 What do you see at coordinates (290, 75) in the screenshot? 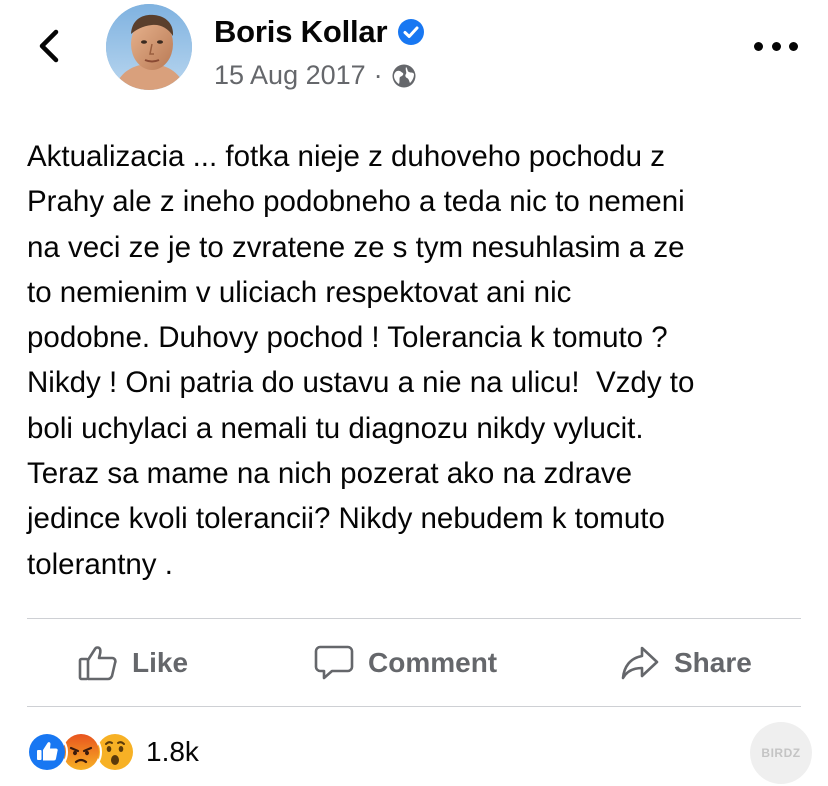
I see `post-date: 15 Aug 2017` at bounding box center [290, 75].